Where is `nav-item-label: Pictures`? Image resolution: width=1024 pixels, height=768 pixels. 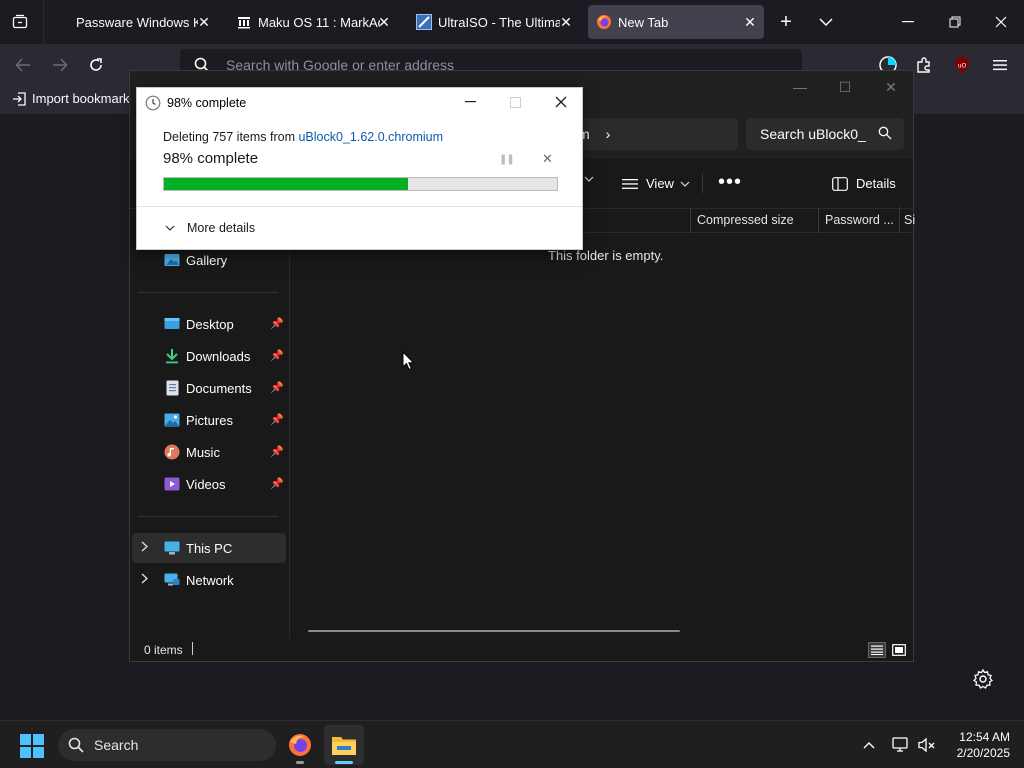 nav-item-label: Pictures is located at coordinates (209, 420).